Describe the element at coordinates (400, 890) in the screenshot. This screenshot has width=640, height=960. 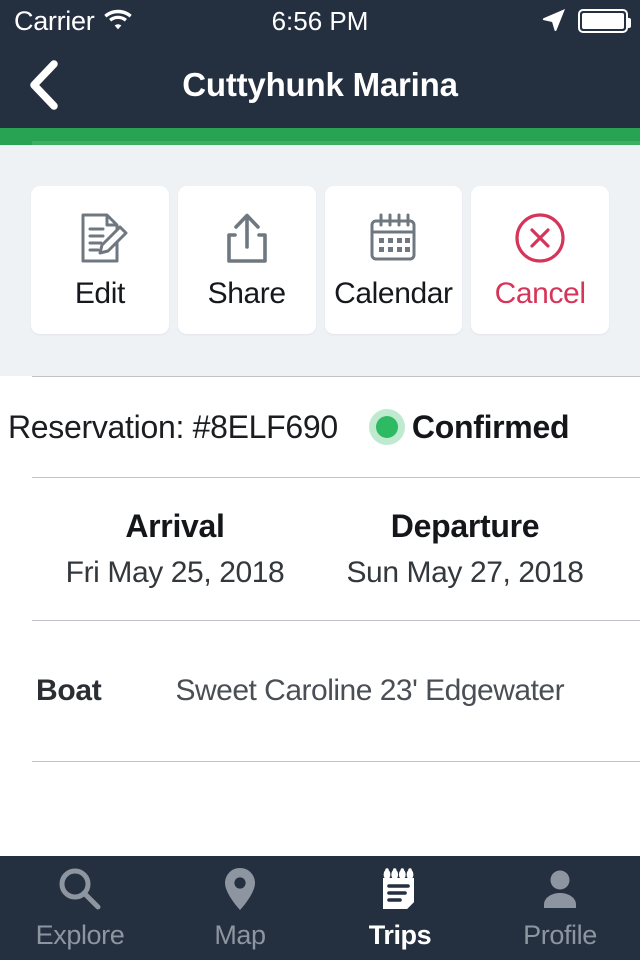
I see `notepad-icon` at that location.